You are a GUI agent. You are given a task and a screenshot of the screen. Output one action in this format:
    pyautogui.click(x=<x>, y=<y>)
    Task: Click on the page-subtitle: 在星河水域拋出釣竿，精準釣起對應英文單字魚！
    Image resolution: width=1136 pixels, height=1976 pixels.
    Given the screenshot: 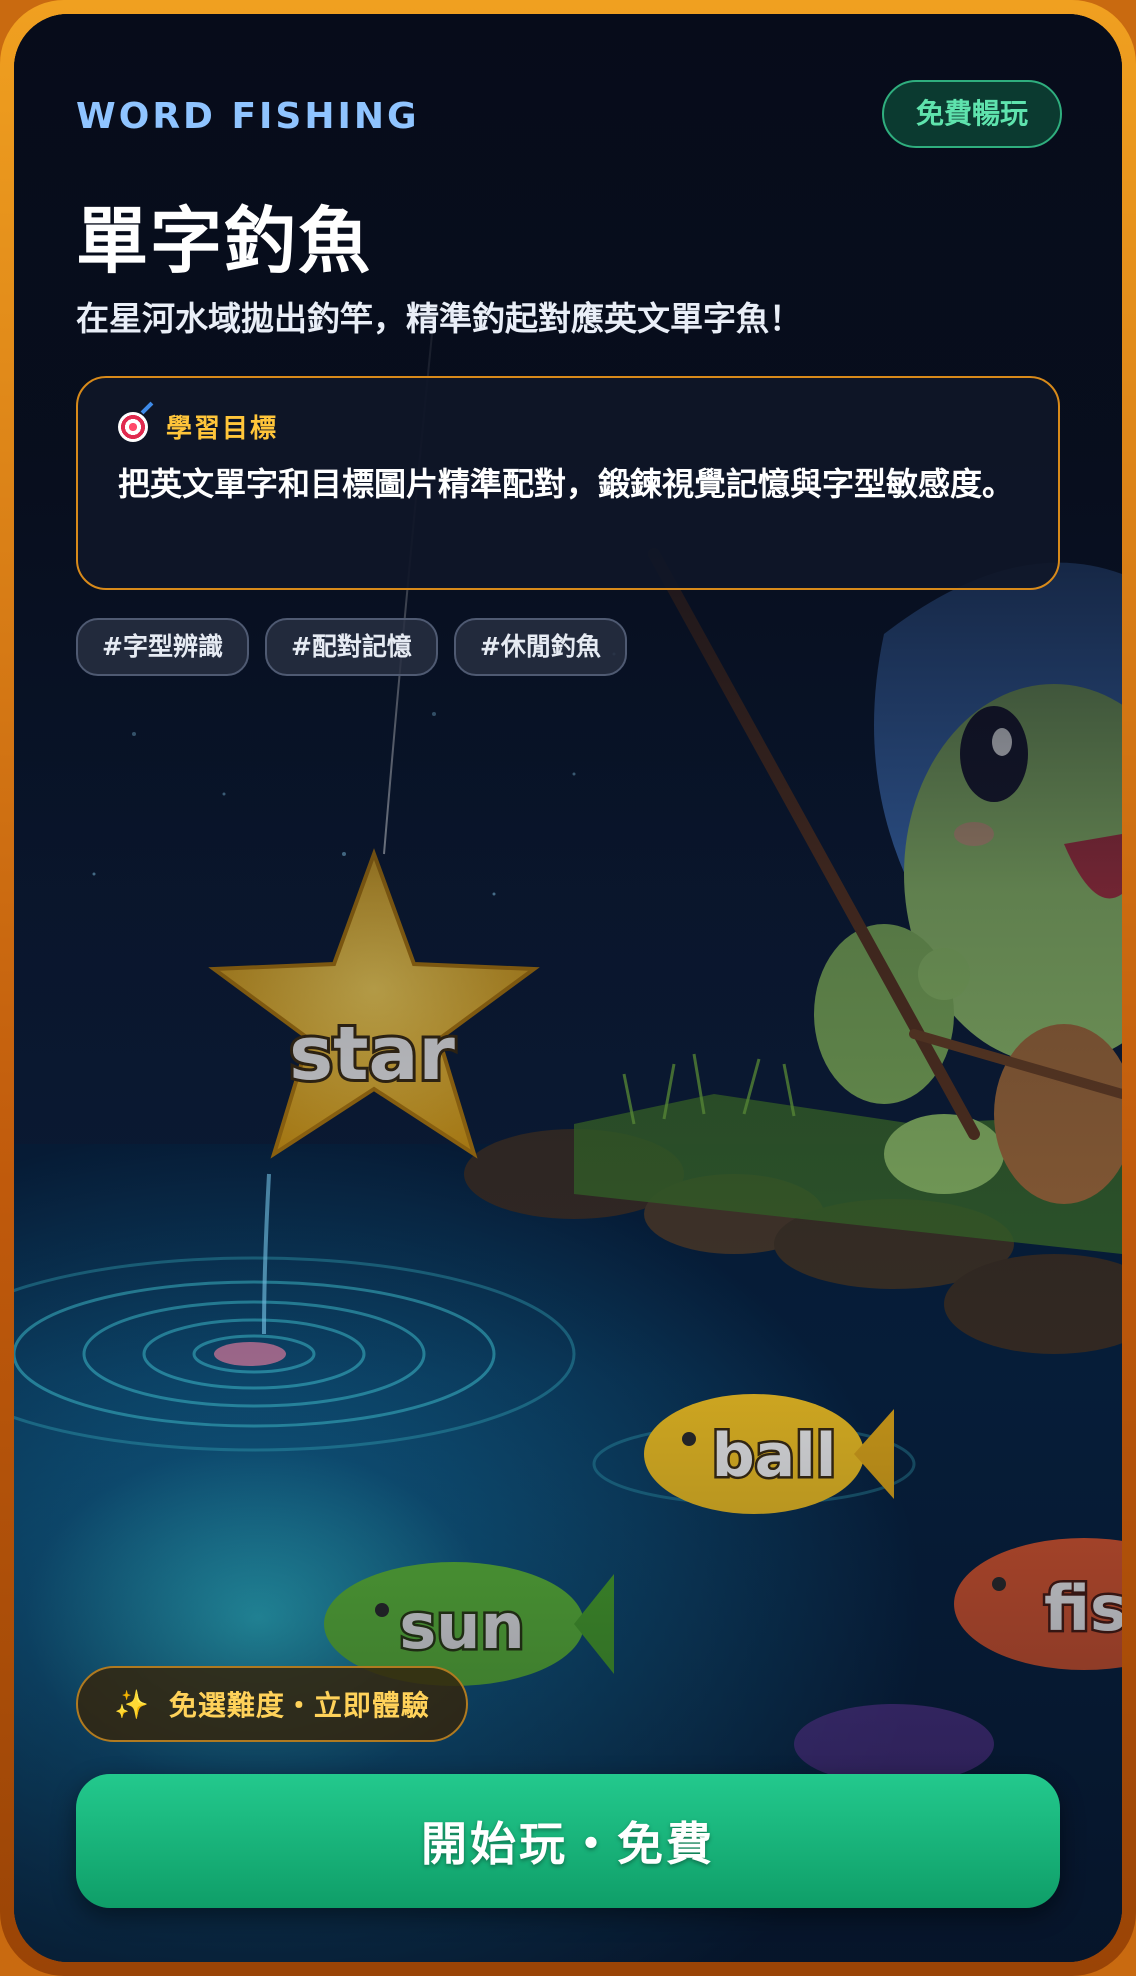 What is the action you would take?
    pyautogui.click(x=439, y=318)
    